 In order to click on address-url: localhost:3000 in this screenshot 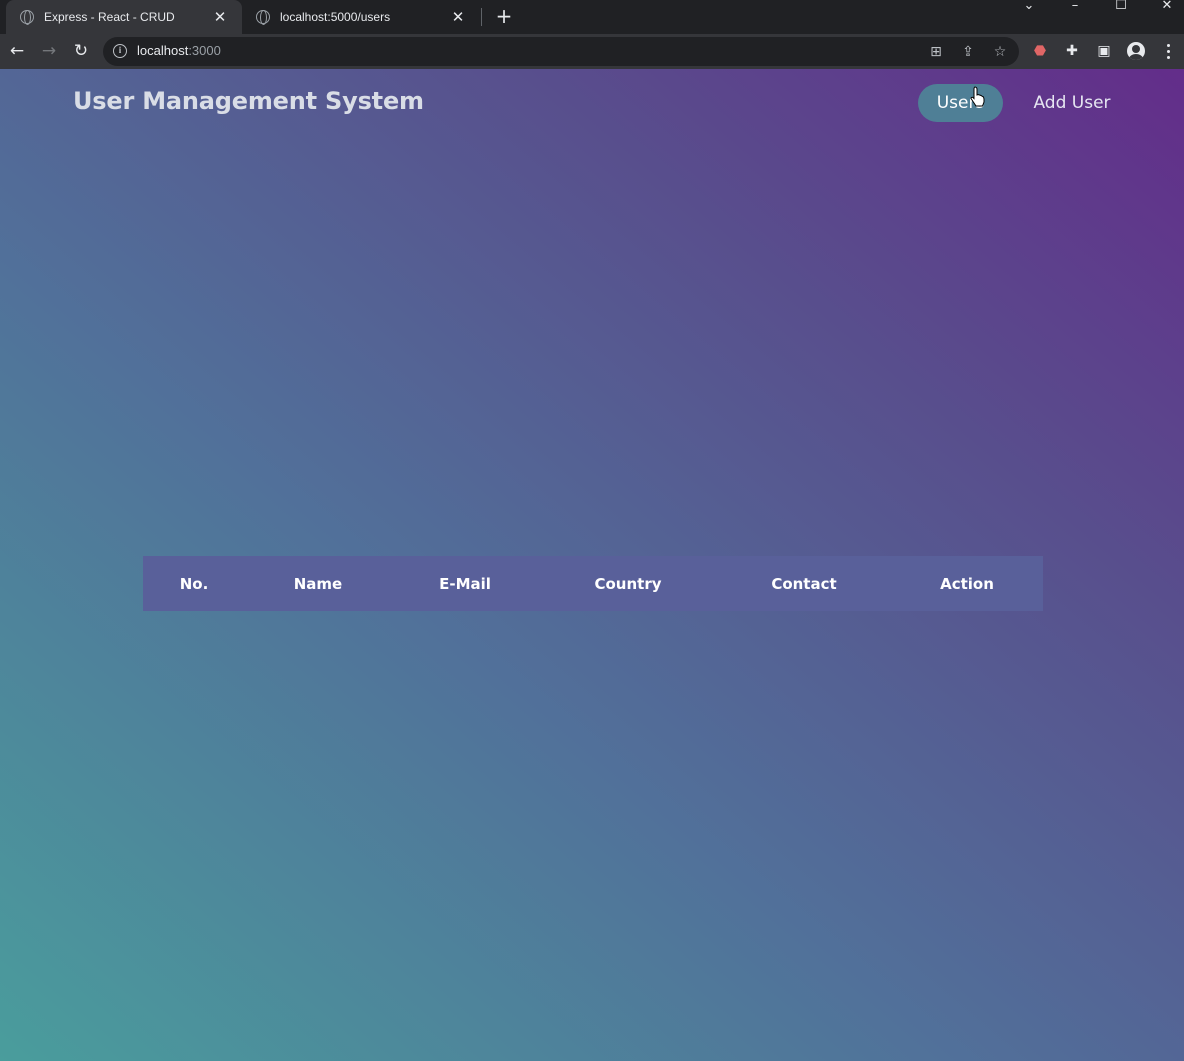, I will do `click(179, 50)`.